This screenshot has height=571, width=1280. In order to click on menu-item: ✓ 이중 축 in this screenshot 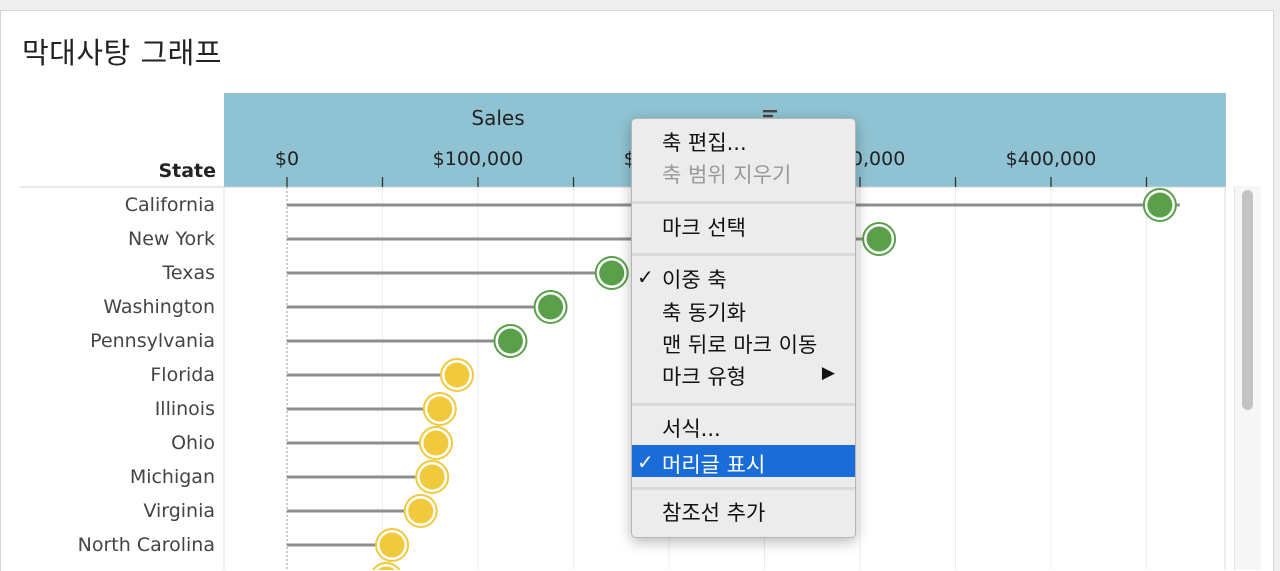, I will do `click(743, 276)`.